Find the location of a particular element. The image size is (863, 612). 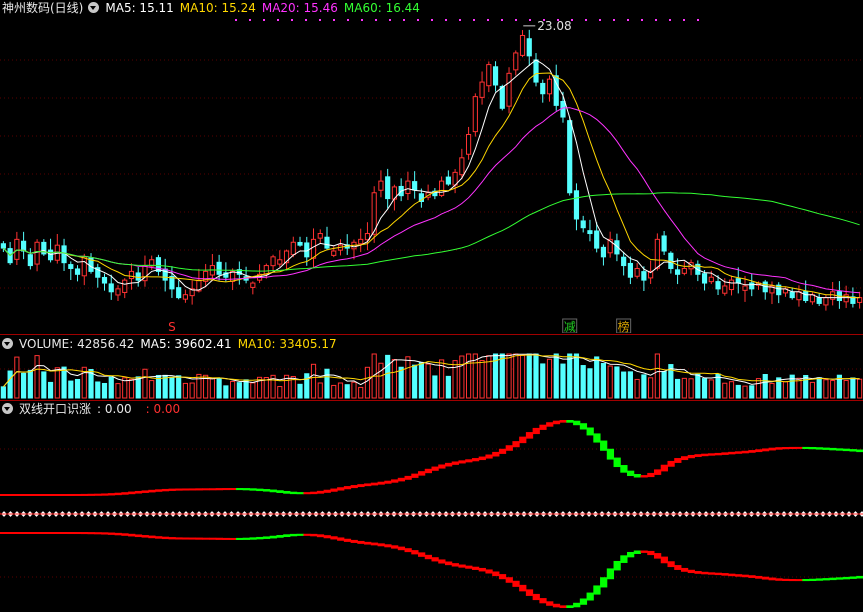

ma-label-0: MA5: 15.11 is located at coordinates (139, 8).